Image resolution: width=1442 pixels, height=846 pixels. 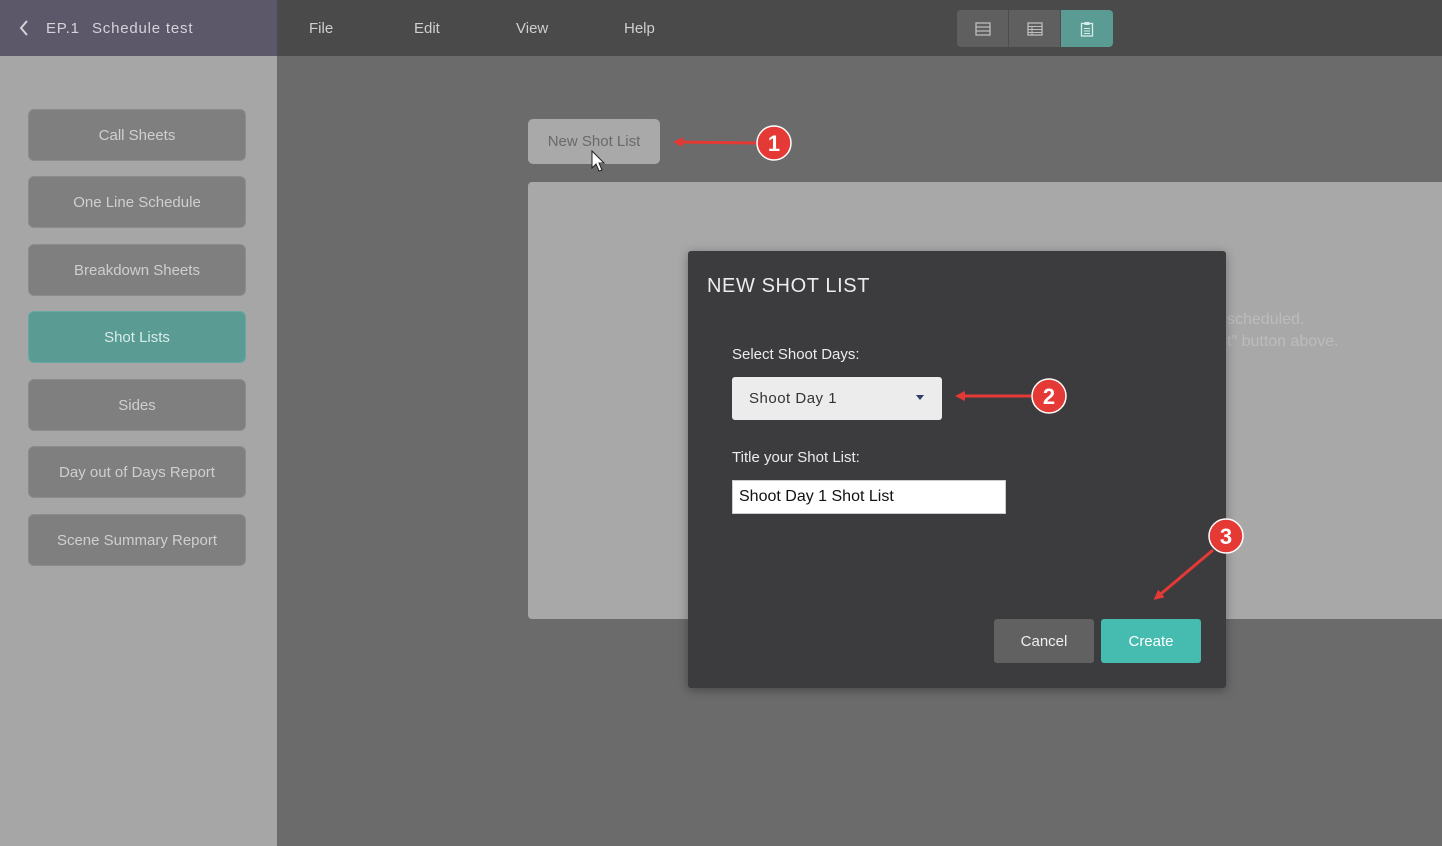 What do you see at coordinates (532, 28) in the screenshot?
I see `menu-view: View` at bounding box center [532, 28].